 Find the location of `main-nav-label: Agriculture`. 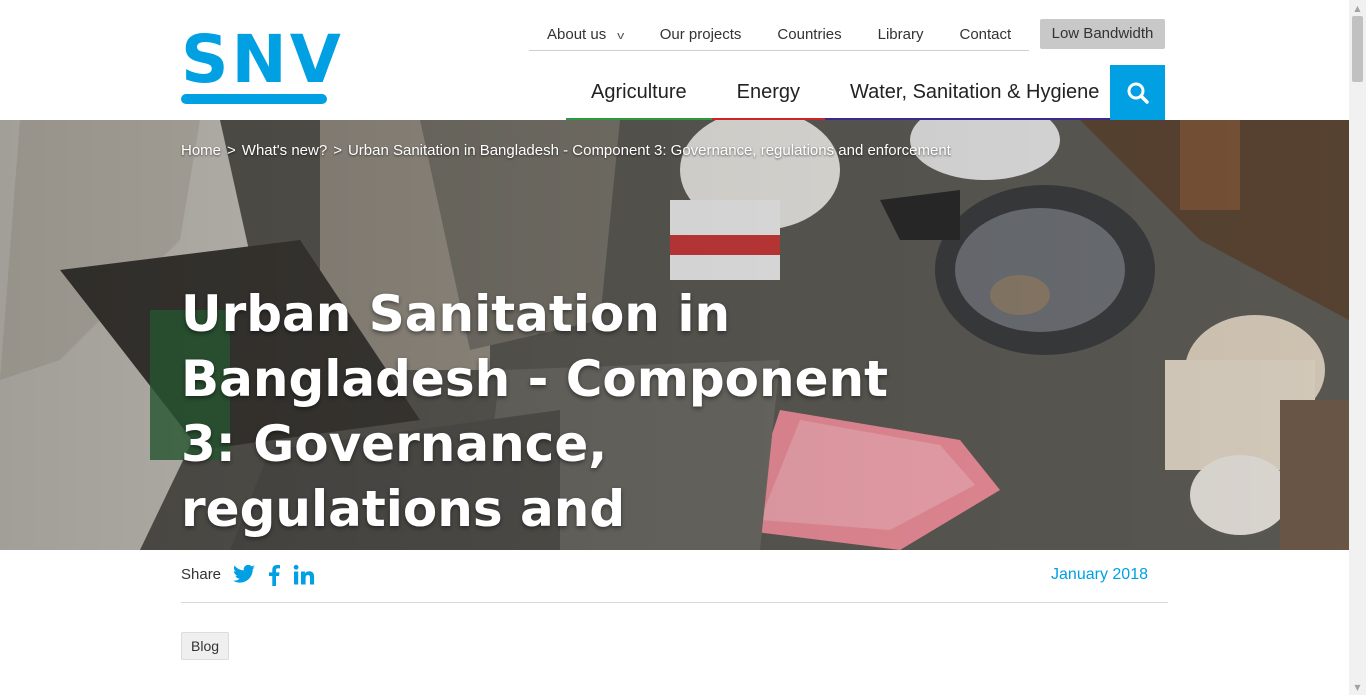

main-nav-label: Agriculture is located at coordinates (639, 92).